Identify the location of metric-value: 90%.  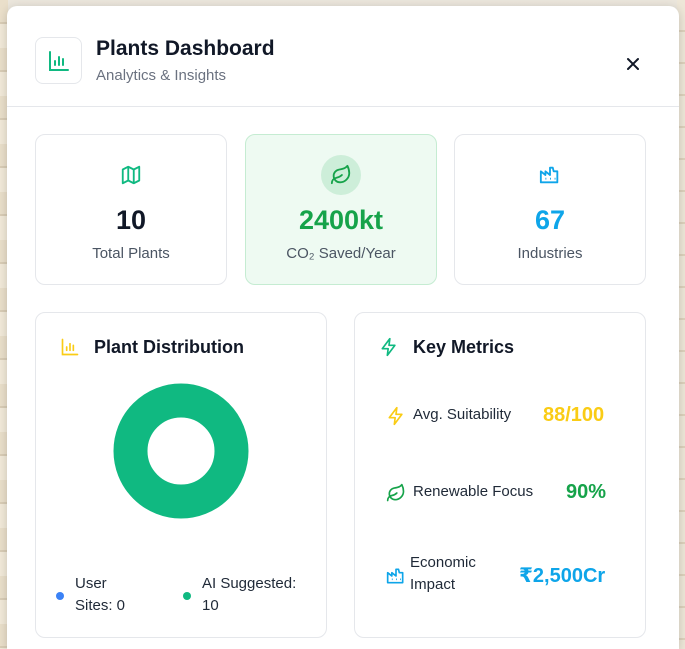
(586, 492).